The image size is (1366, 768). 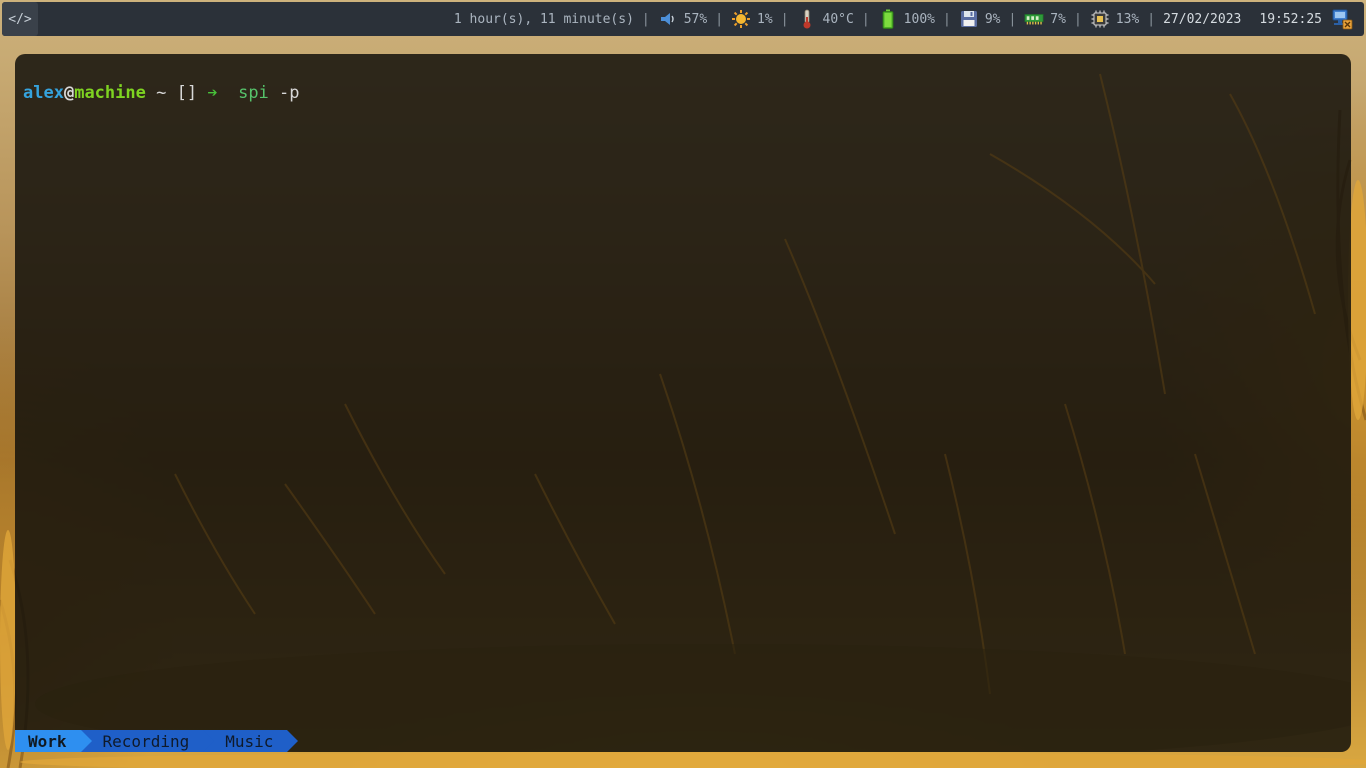 I want to click on shell-prompt-line: alex@machine ~ [] ➔ spi -p, so click(x=161, y=93).